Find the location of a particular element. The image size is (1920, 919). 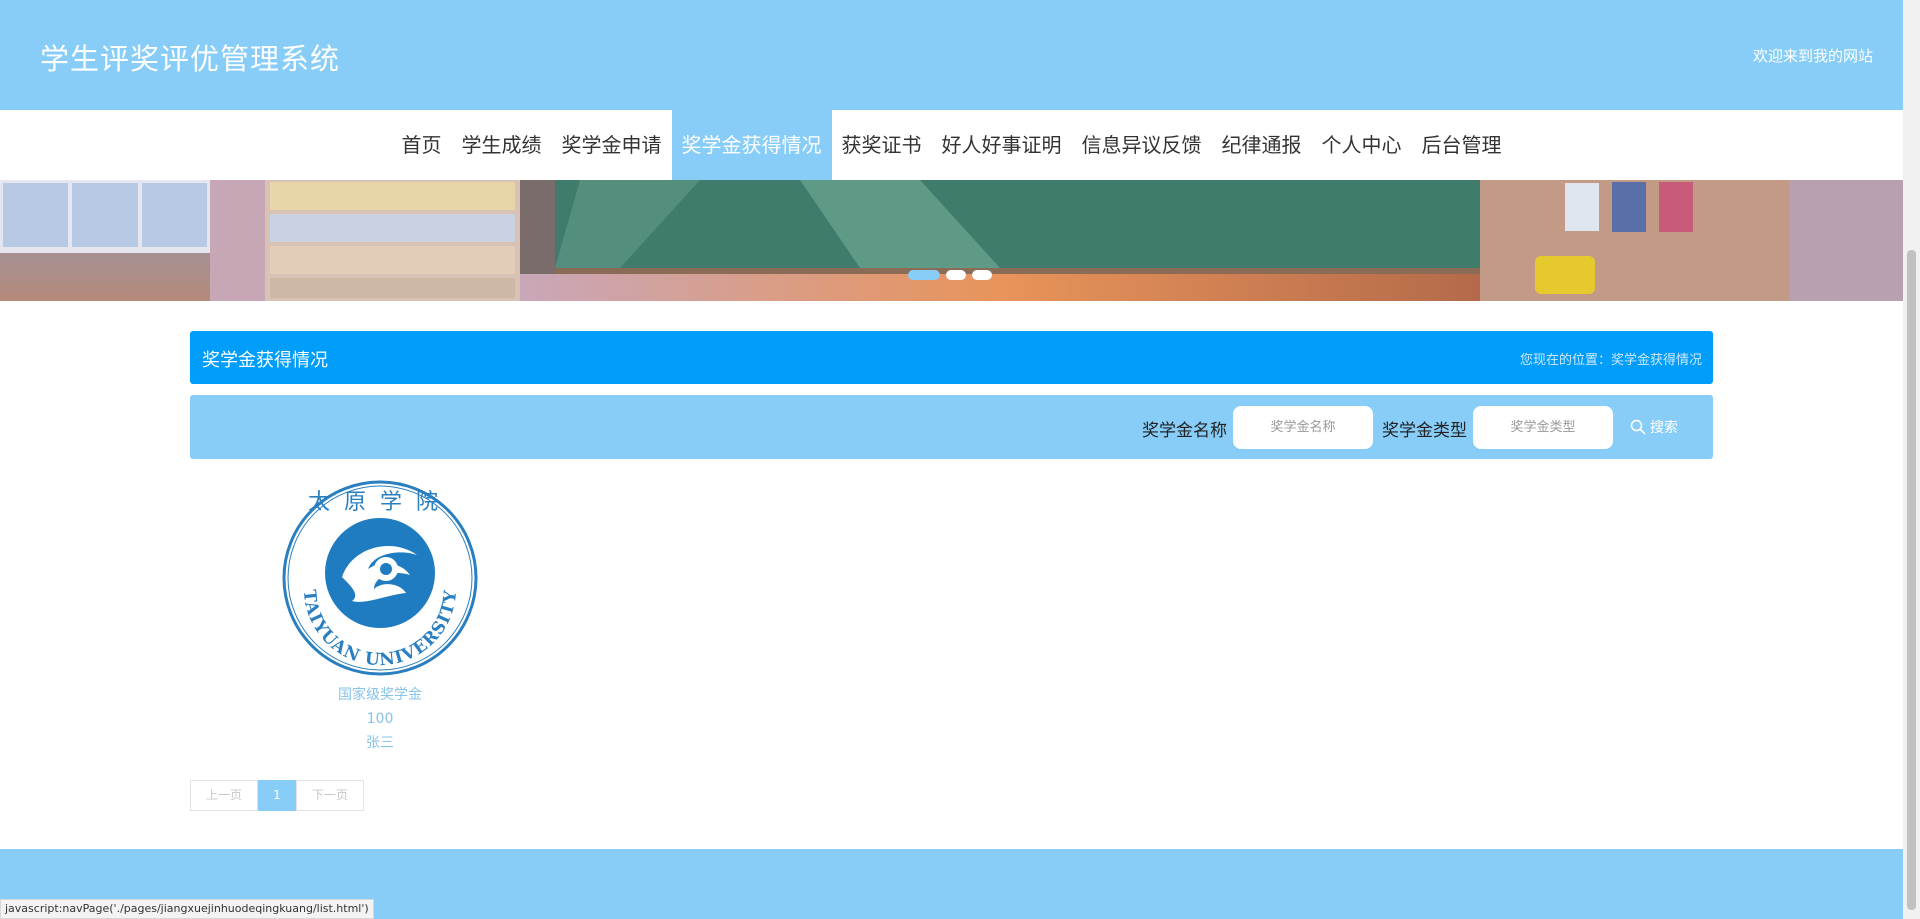

nav-item-home: 首页 is located at coordinates (422, 145).